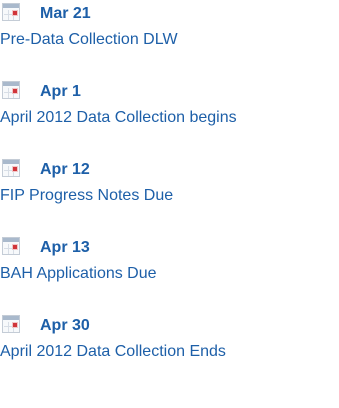 This screenshot has width=339, height=408. I want to click on event-title-link: Pre-Data Collection DLW, so click(89, 40).